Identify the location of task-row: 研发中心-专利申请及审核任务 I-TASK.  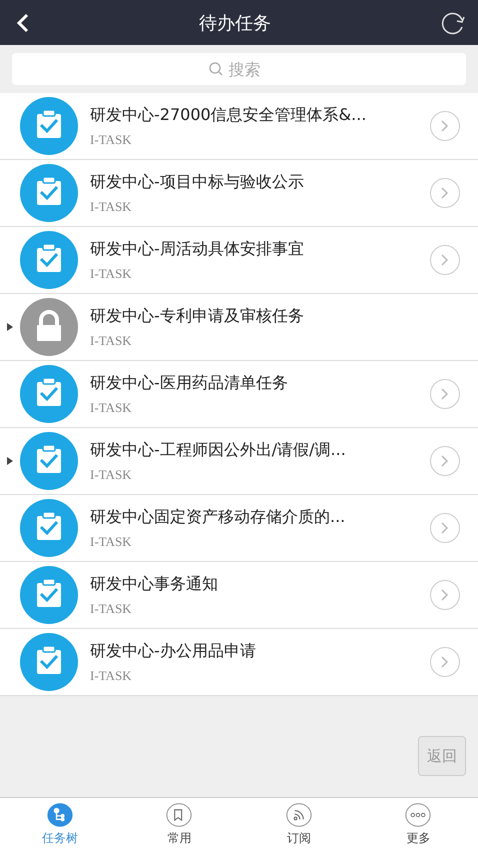
(239, 327).